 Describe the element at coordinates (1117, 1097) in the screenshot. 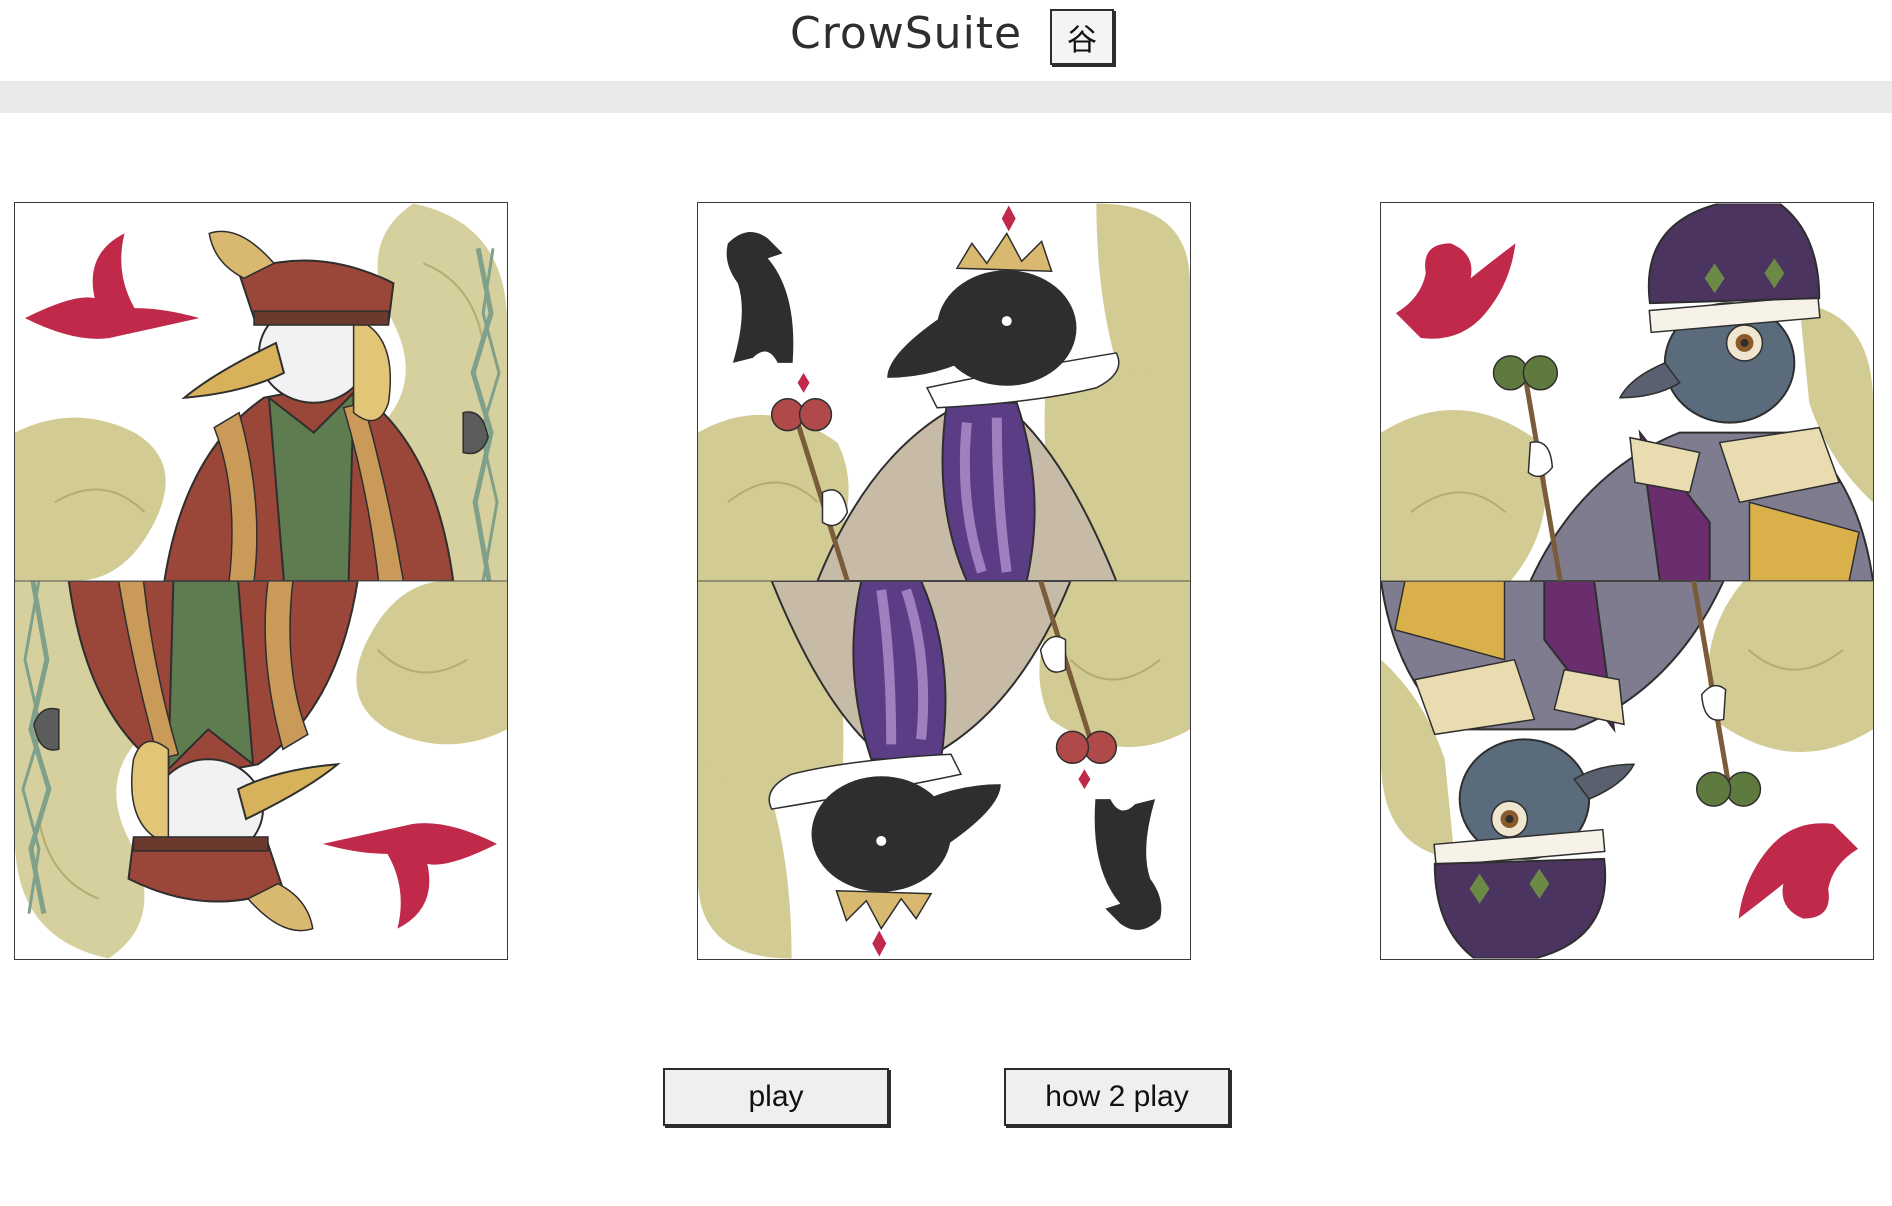

I see `how-to-play-button: how 2 play` at that location.